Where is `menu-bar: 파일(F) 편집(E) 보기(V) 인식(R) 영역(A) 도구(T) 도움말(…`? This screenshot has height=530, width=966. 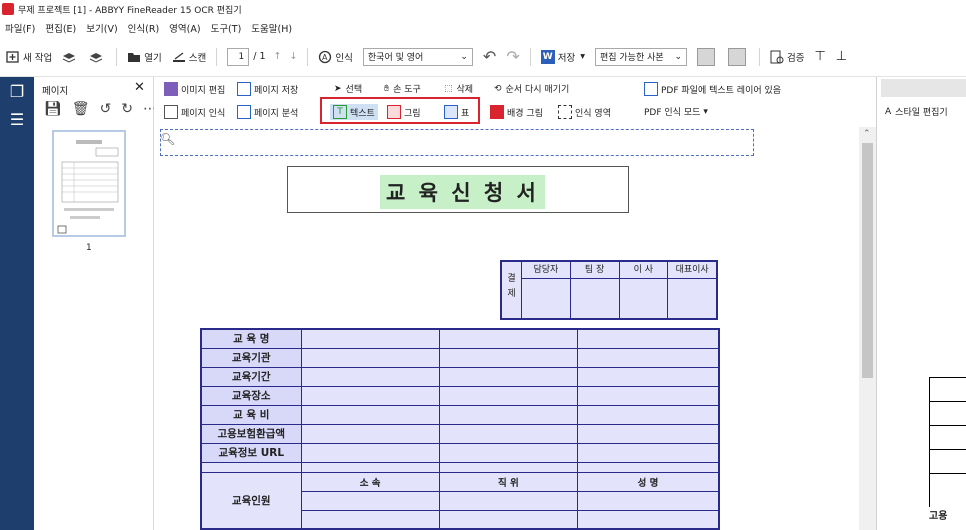 menu-bar: 파일(F) 편집(E) 보기(V) 인식(R) 영역(A) 도구(T) 도움말(… is located at coordinates (483, 27).